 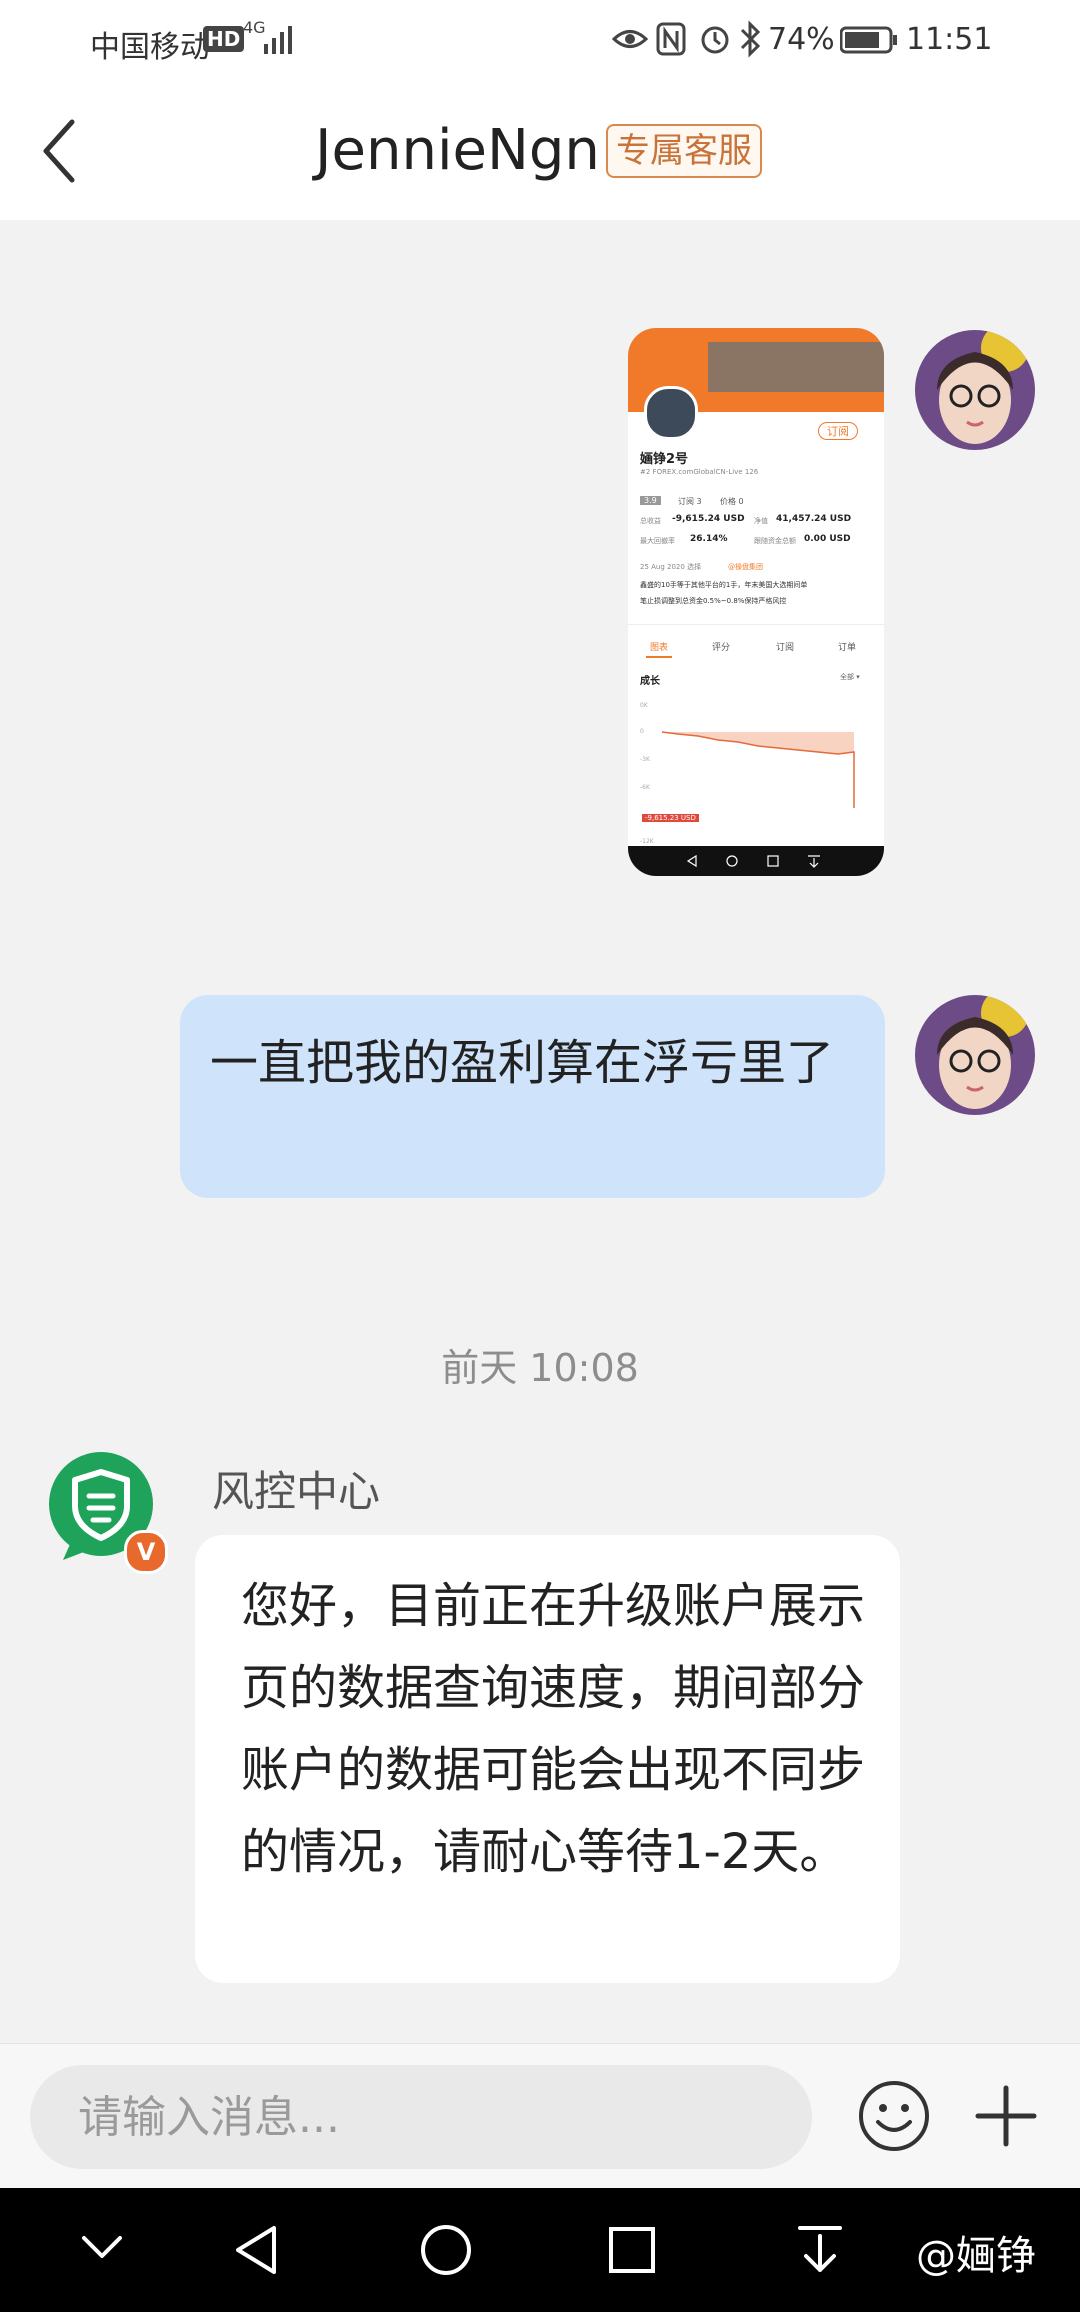 I want to click on thumb-tab-subscribe: 订阅, so click(x=785, y=648).